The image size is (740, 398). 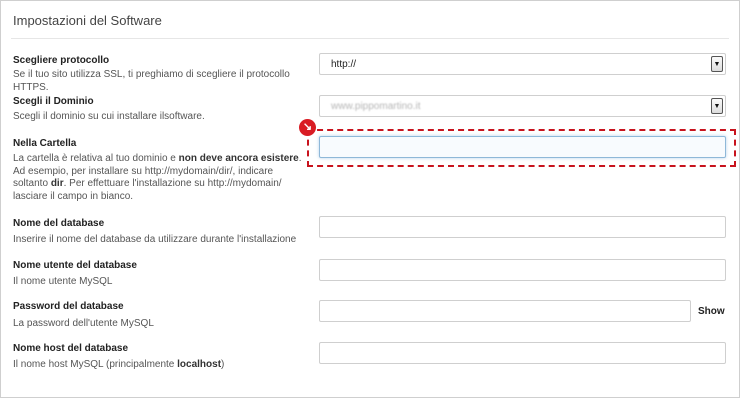 What do you see at coordinates (711, 311) in the screenshot?
I see `show-password-toggle: Show` at bounding box center [711, 311].